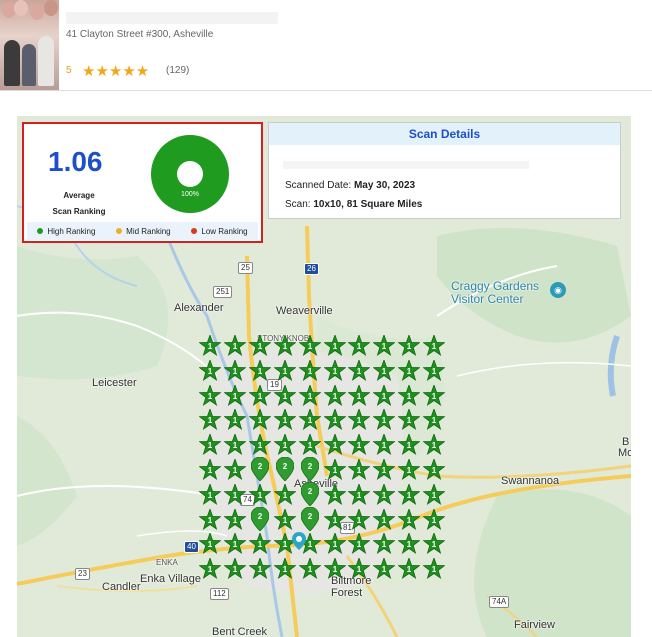  What do you see at coordinates (299, 541) in the screenshot?
I see `business-location-pin-icon` at bounding box center [299, 541].